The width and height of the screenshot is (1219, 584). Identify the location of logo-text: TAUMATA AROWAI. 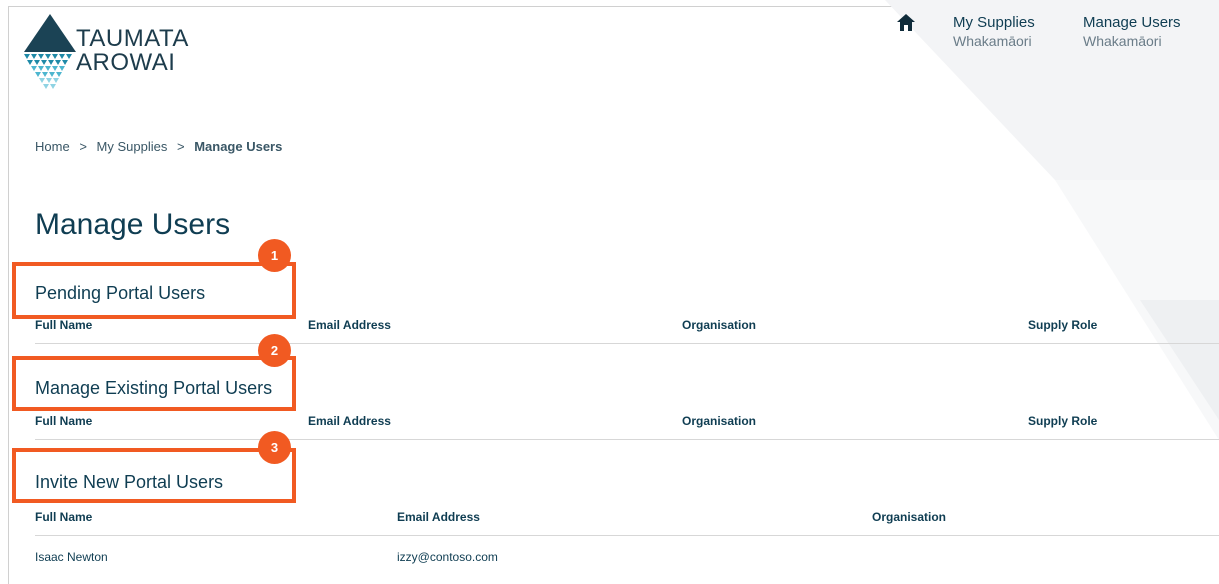
(132, 51).